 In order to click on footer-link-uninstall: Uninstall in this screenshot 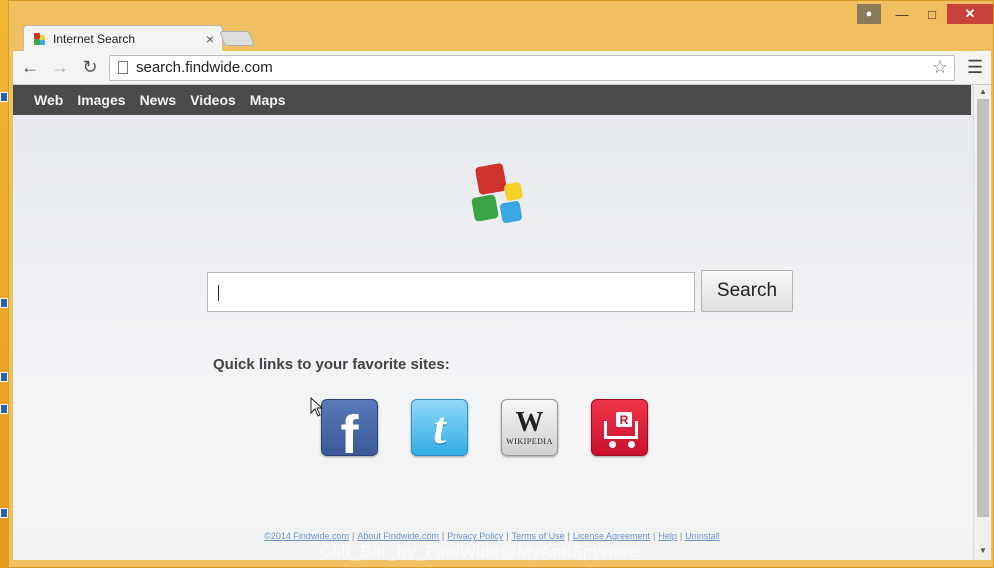, I will do `click(702, 536)`.